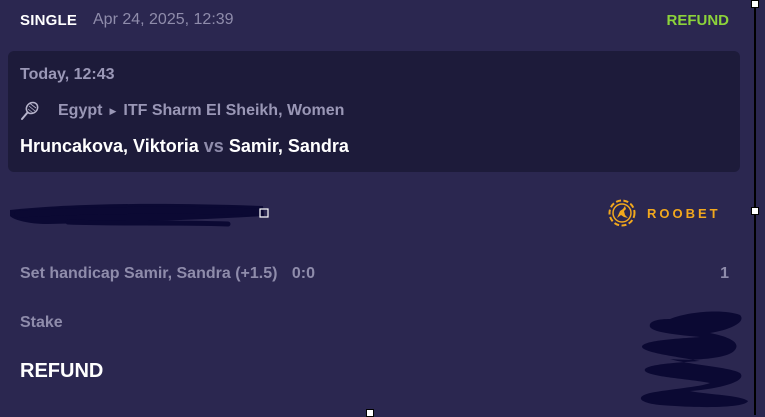 The image size is (765, 417). I want to click on redaction-scribble, so click(139, 215).